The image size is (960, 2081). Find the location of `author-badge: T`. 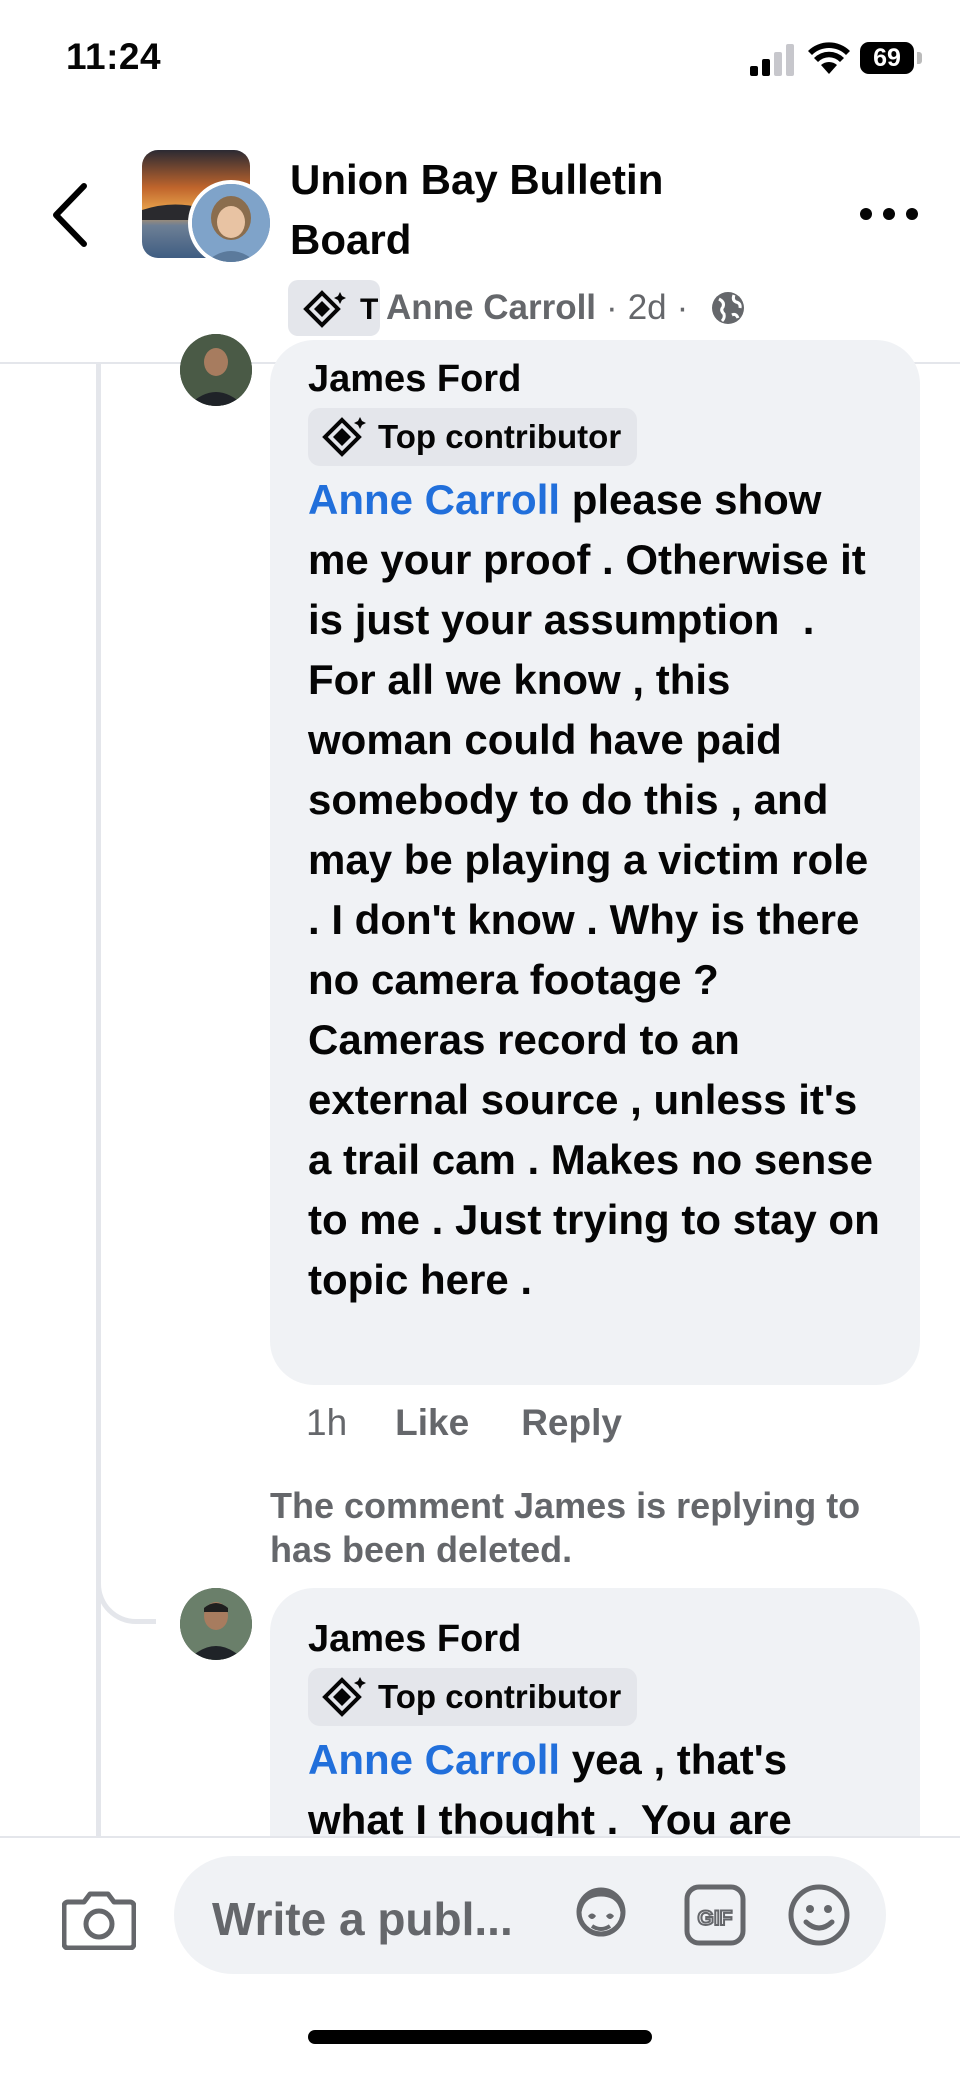

author-badge: T is located at coordinates (334, 308).